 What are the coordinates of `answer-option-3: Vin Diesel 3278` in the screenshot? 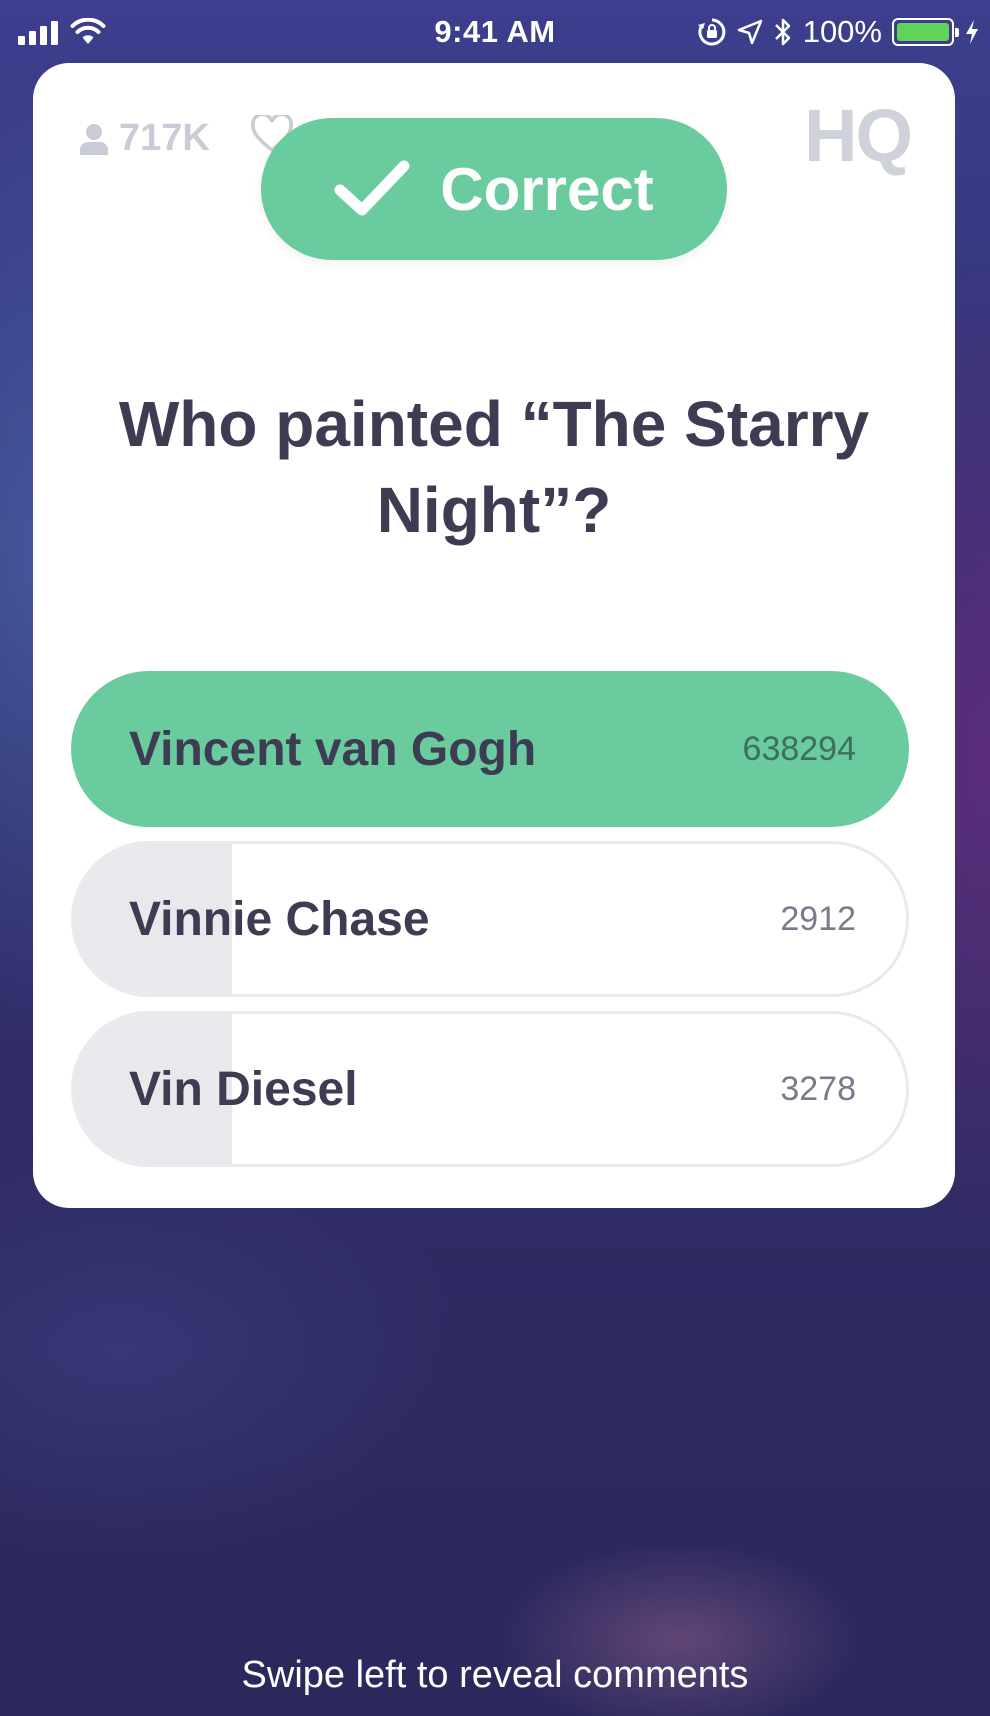 It's located at (490, 1089).